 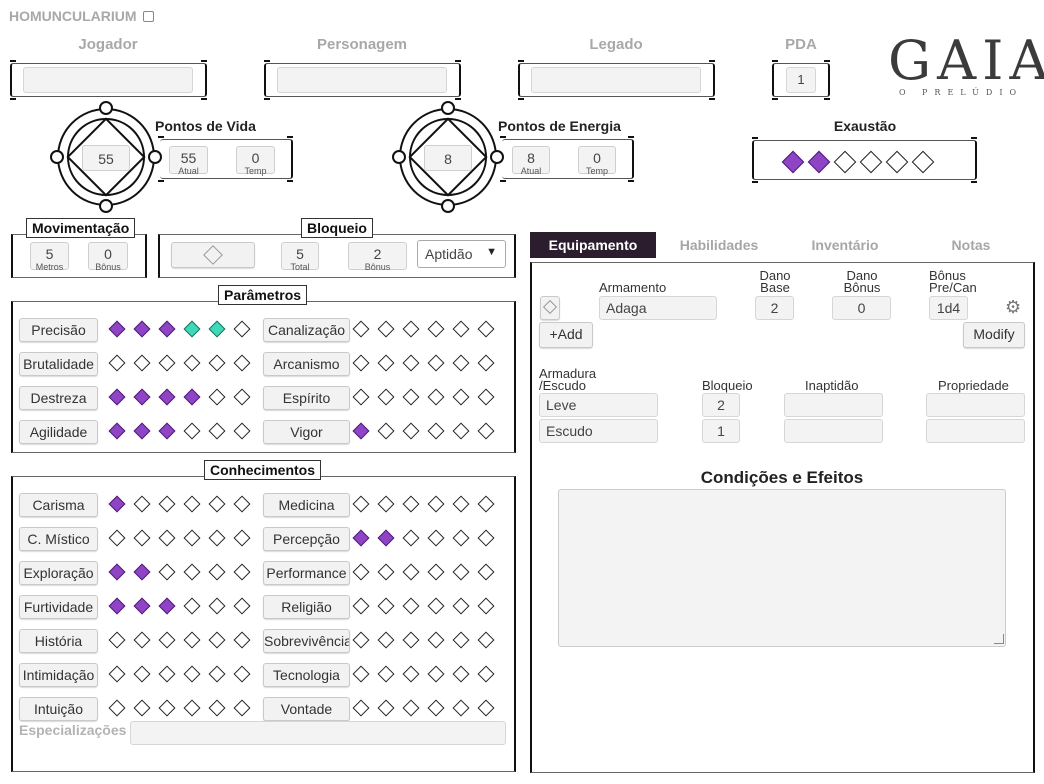 I want to click on vida-max-value: 55, so click(x=106, y=159).